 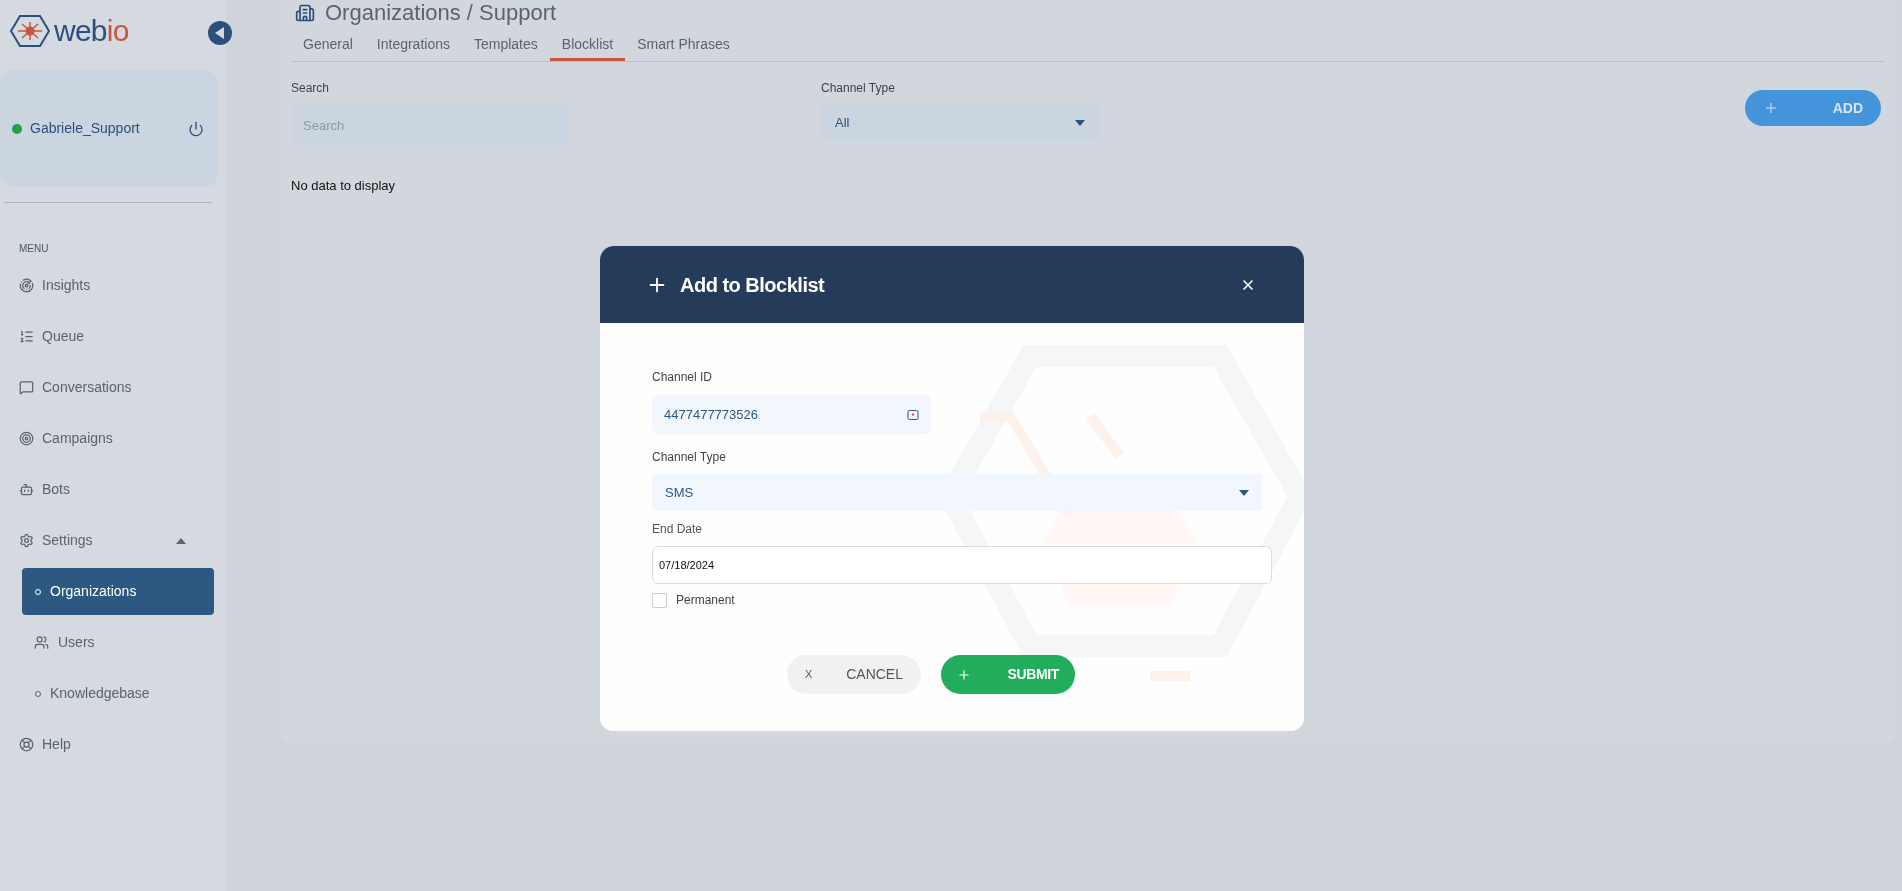 I want to click on tab: Smart Phrases, so click(x=683, y=45).